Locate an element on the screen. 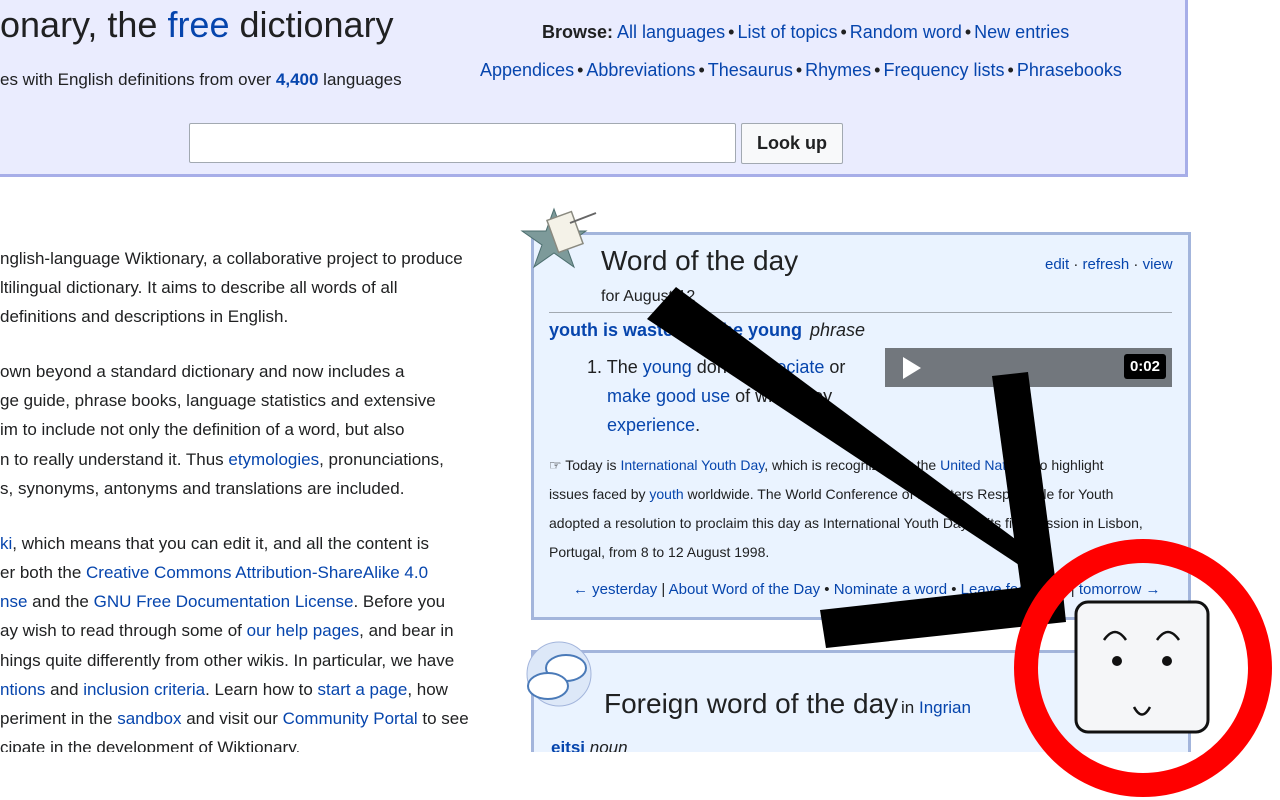  smiley-face-icon is located at coordinates (1142, 667).